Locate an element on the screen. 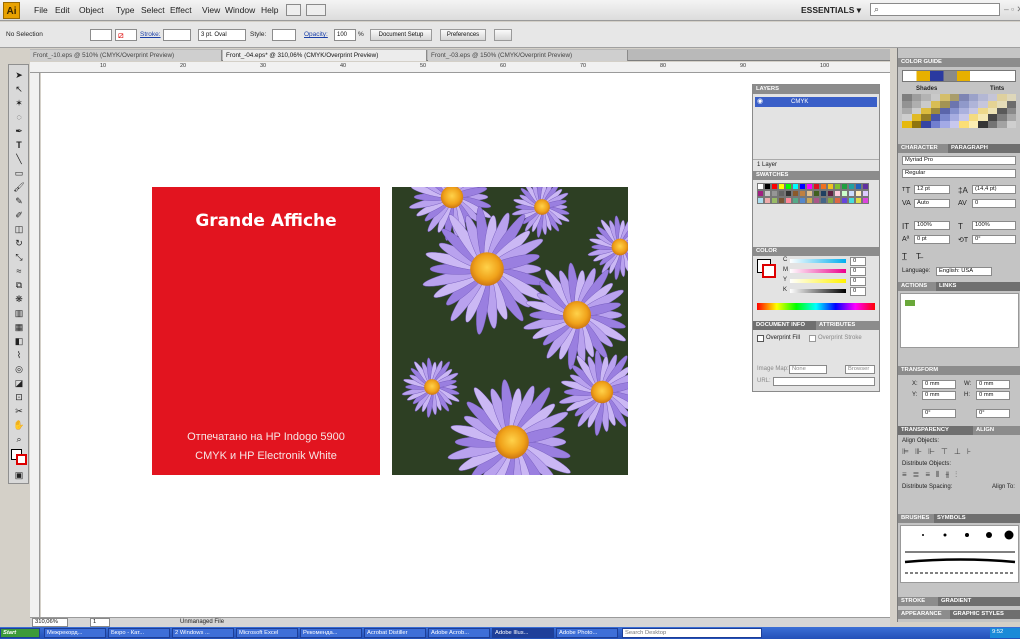  horizontal-scale-input: 100% is located at coordinates (994, 225).